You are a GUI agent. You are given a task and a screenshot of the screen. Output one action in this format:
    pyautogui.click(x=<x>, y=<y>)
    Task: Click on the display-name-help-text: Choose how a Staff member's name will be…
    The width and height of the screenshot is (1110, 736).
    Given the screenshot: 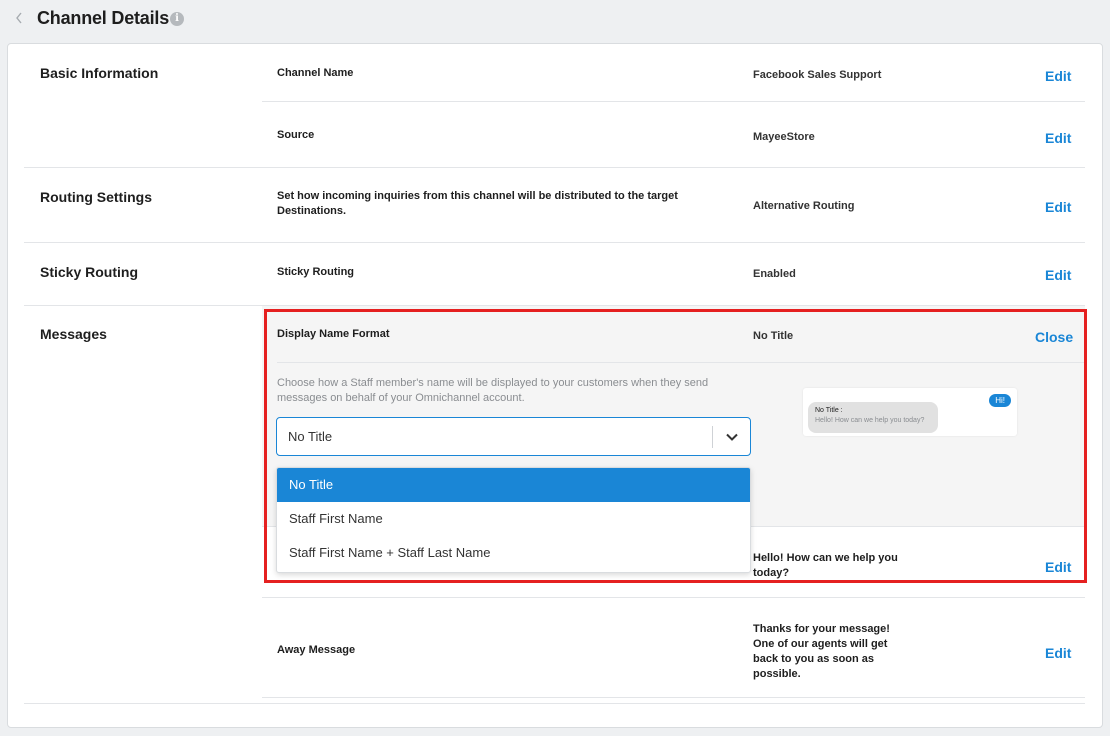 What is the action you would take?
    pyautogui.click(x=512, y=391)
    